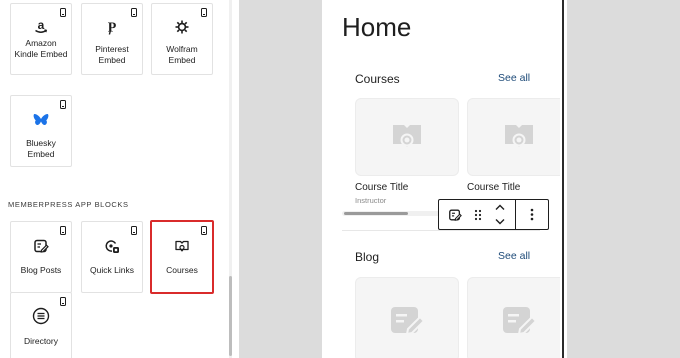 This screenshot has width=680, height=358. What do you see at coordinates (41, 316) in the screenshot?
I see `directory-icon` at bounding box center [41, 316].